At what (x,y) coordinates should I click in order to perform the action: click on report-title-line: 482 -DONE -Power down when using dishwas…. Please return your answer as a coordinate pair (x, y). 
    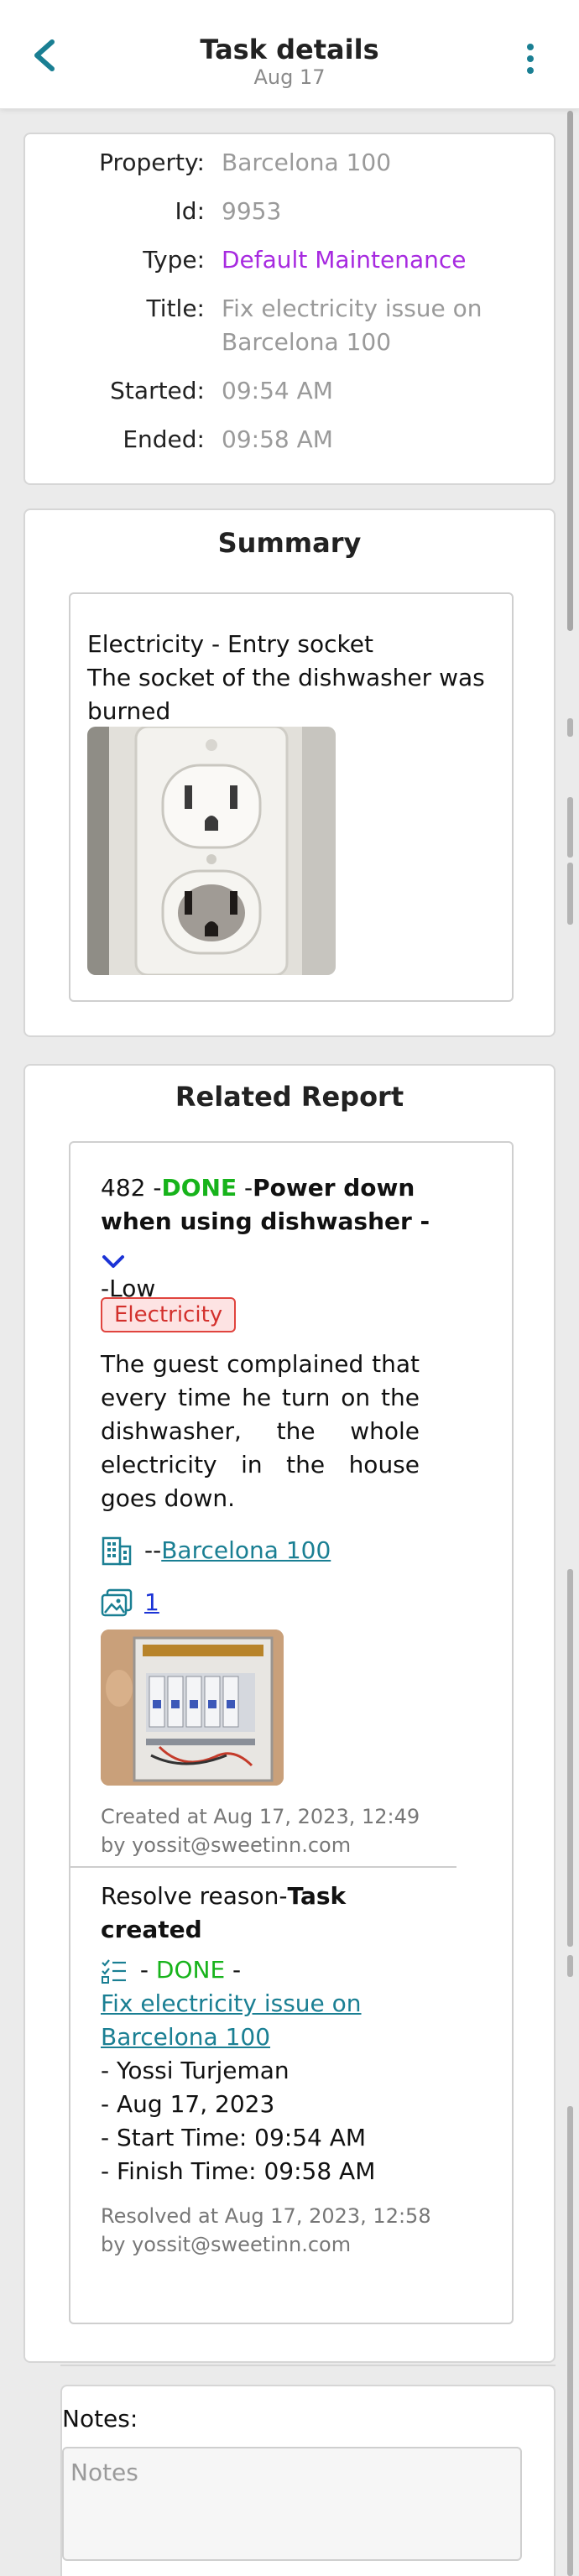
    Looking at the image, I should click on (265, 1238).